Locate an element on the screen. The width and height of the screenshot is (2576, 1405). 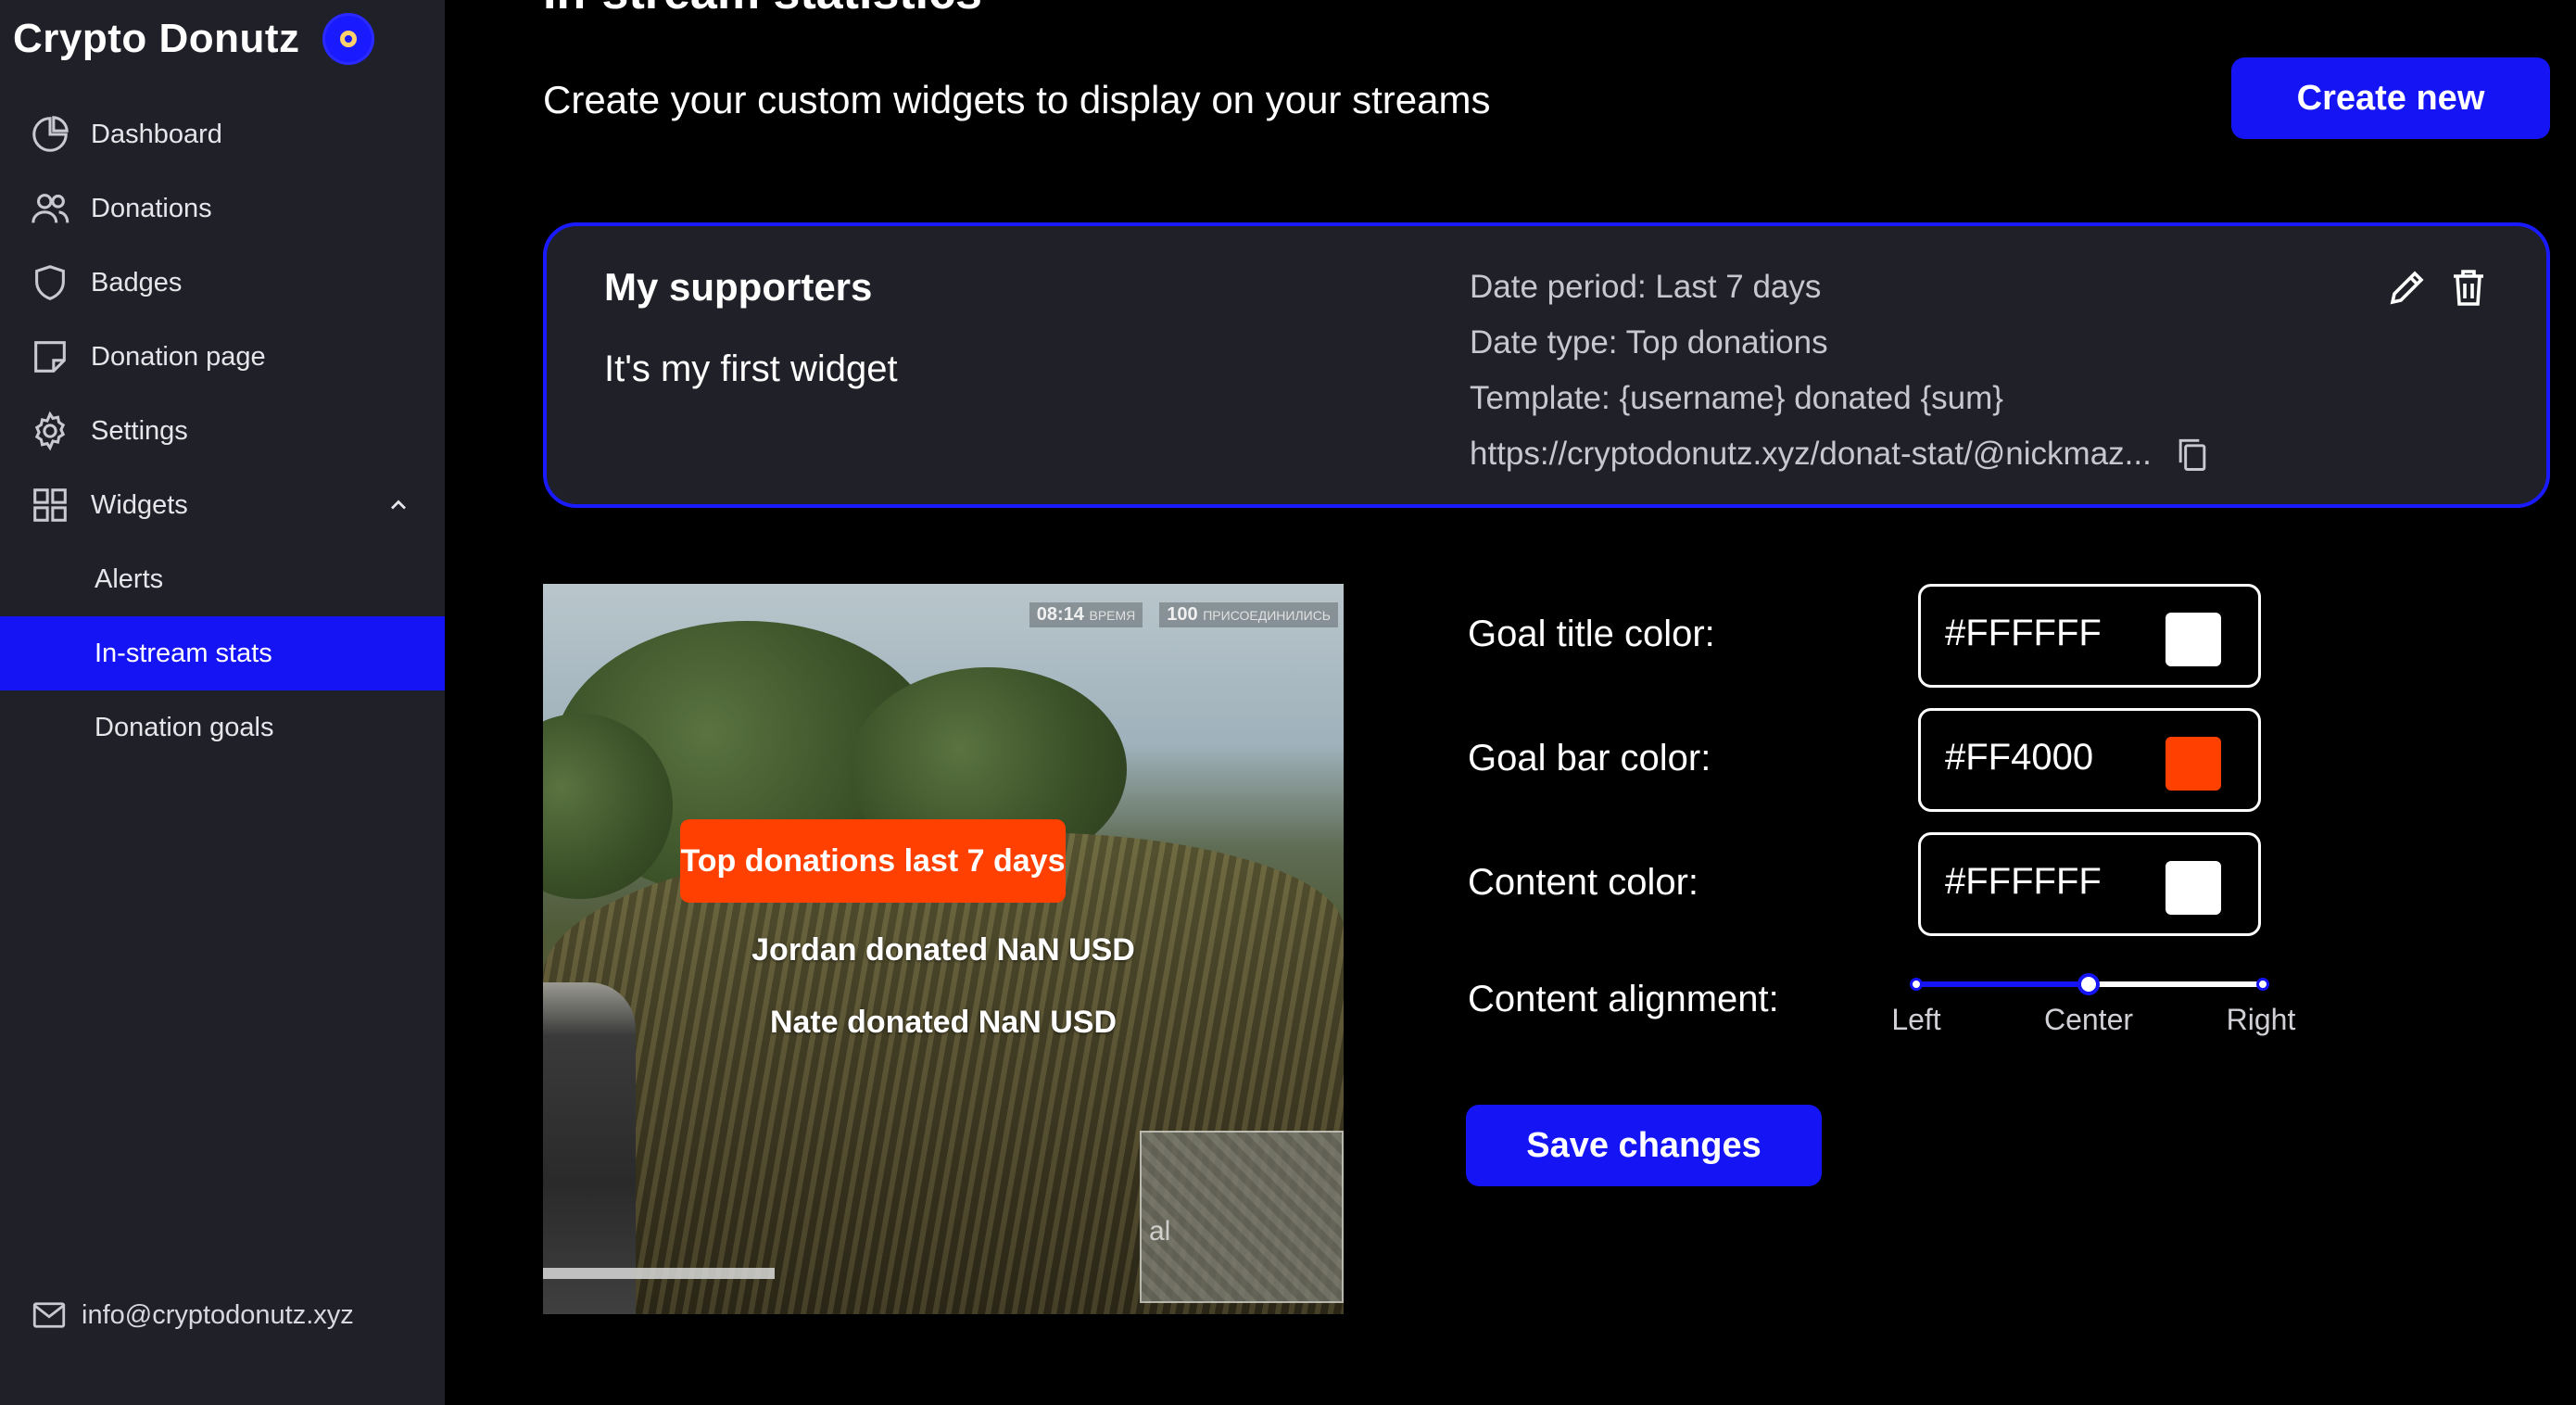
slider-knob is located at coordinates (2088, 984).